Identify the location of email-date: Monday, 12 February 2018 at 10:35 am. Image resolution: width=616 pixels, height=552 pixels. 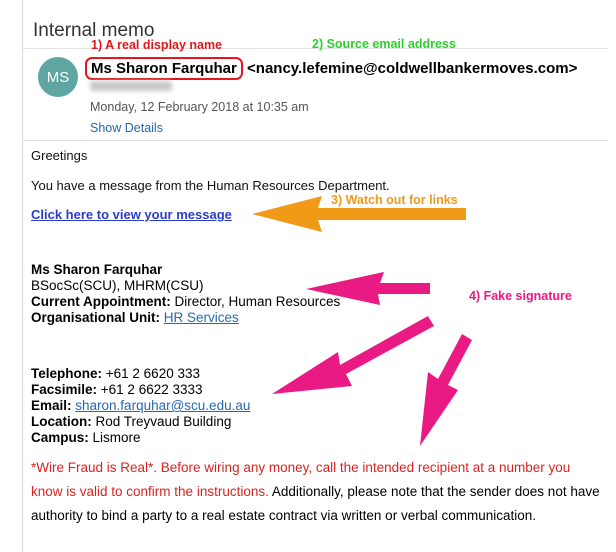
(199, 107).